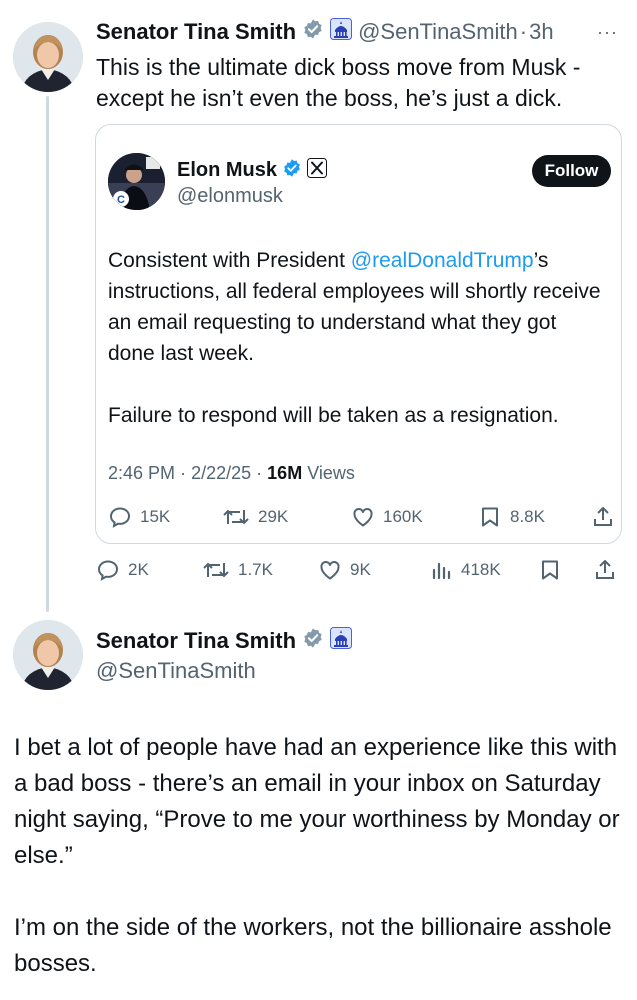  I want to click on elon-musk-avatar: C, so click(136, 181).